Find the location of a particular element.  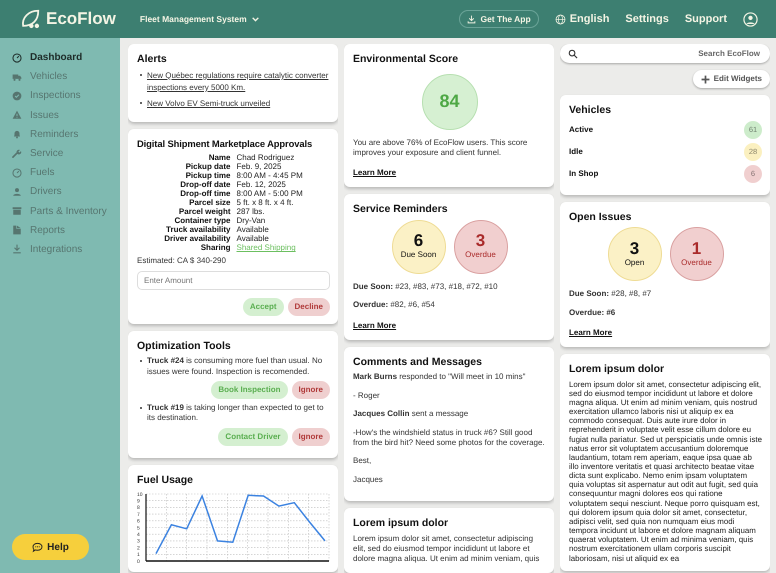

system-dropdown: Fleet Management System is located at coordinates (200, 19).